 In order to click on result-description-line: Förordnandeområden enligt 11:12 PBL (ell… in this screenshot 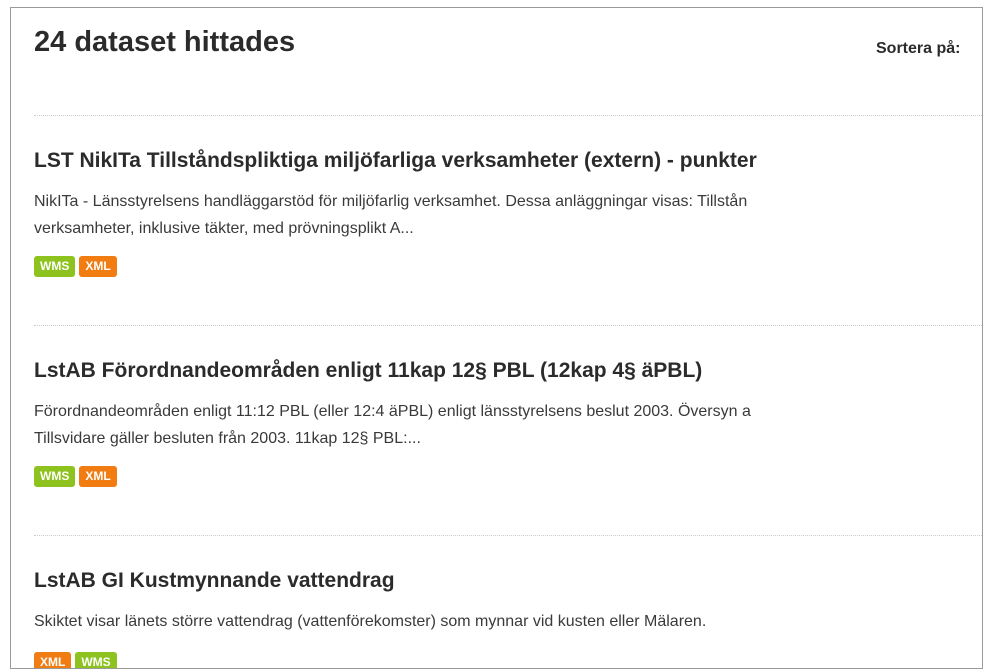, I will do `click(392, 411)`.